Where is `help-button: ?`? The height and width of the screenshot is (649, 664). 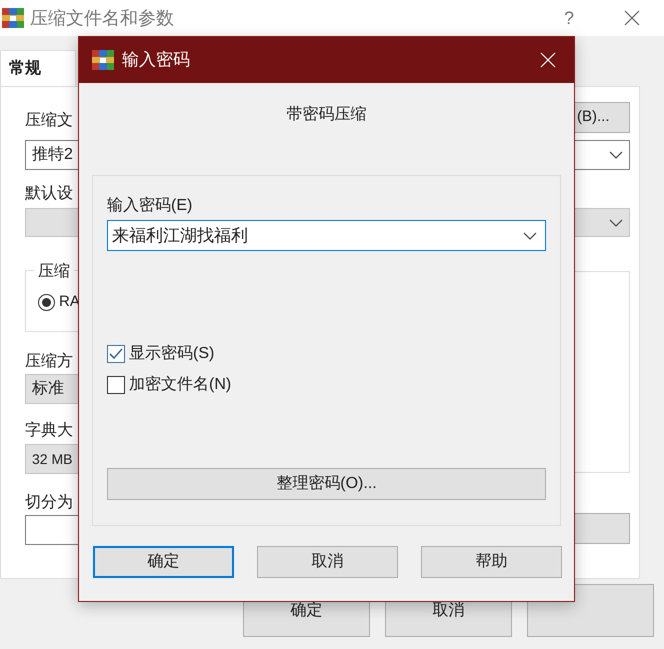
help-button: ? is located at coordinates (569, 18).